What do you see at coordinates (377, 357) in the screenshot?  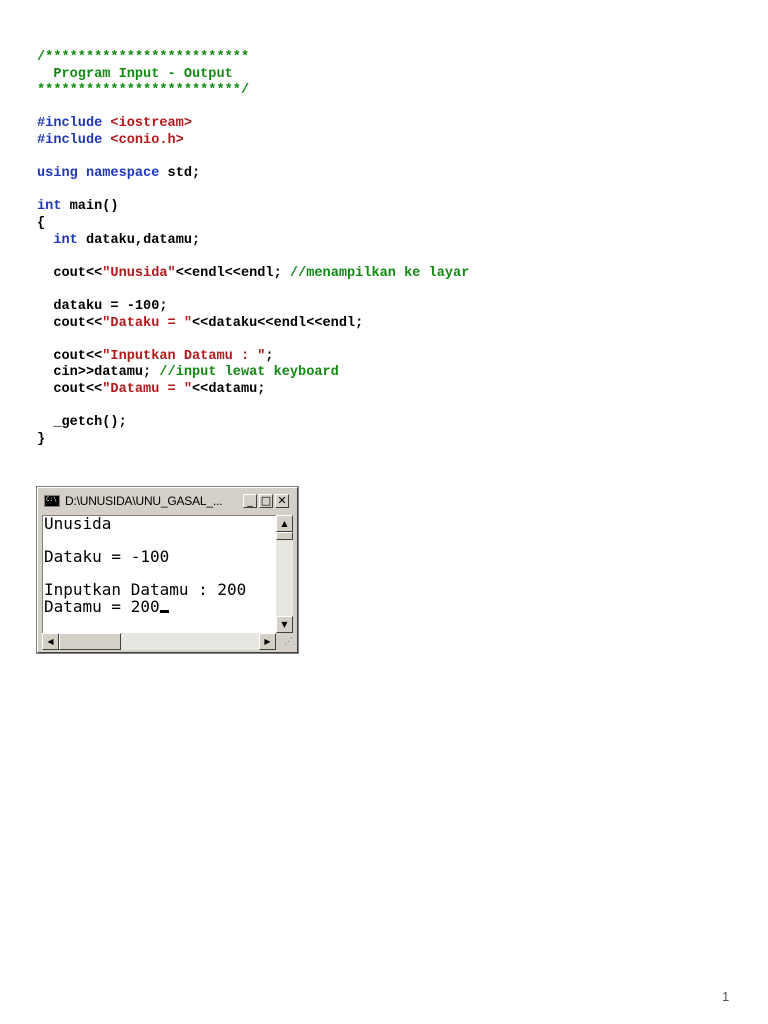 I see `code-line: cout<<"Inputkan Datamu : ";` at bounding box center [377, 357].